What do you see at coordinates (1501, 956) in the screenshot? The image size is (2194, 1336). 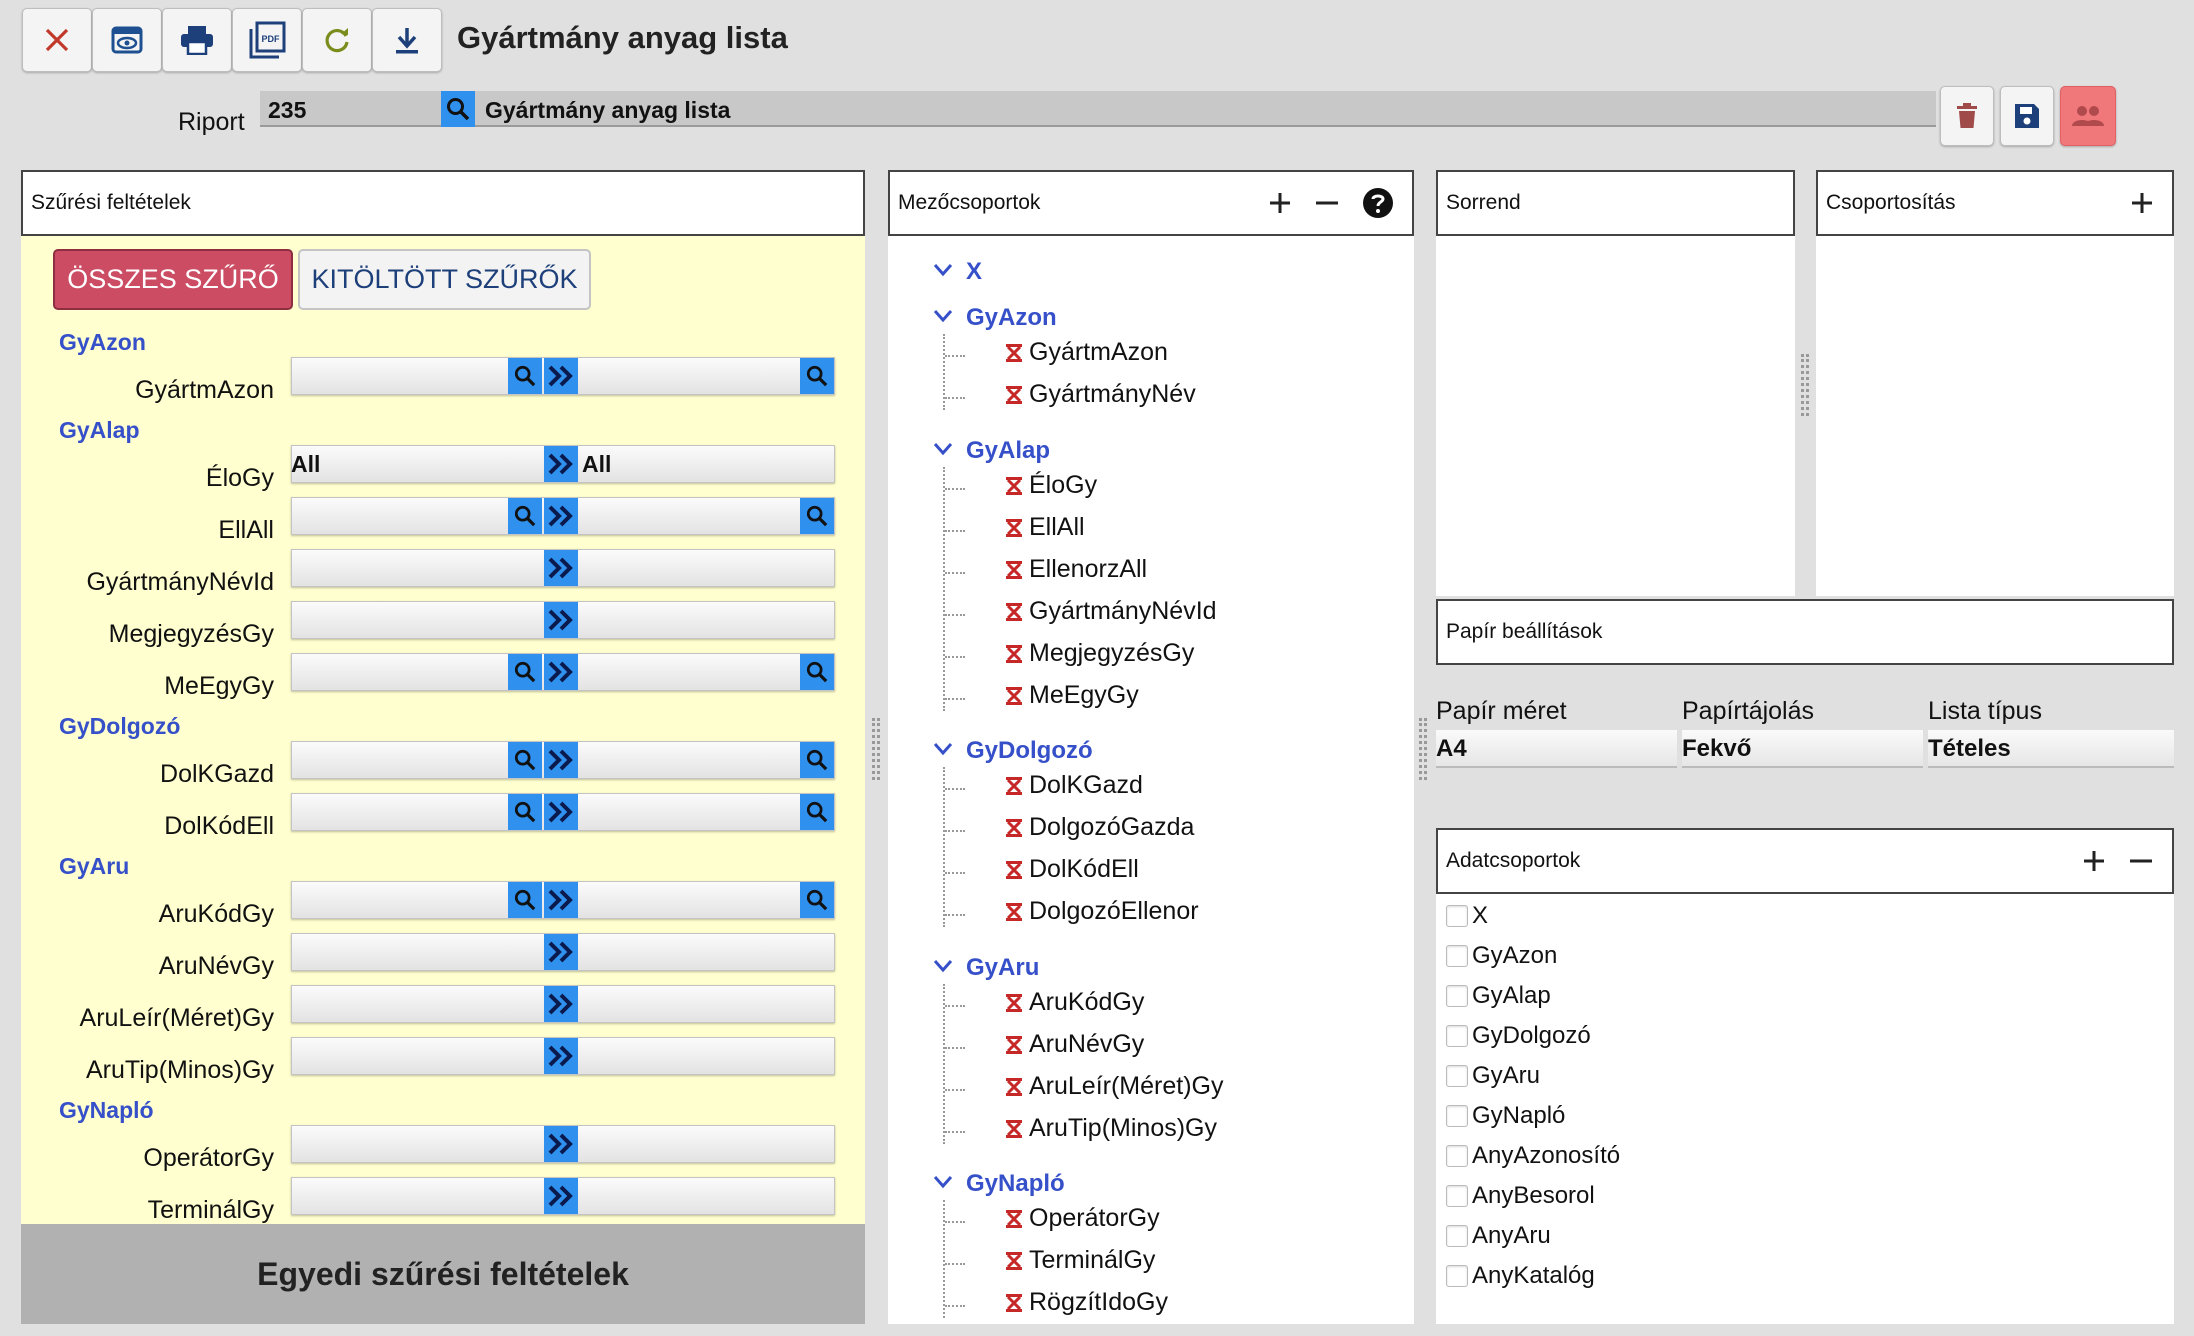 I see `datagroup-checkbox: GyAzon` at bounding box center [1501, 956].